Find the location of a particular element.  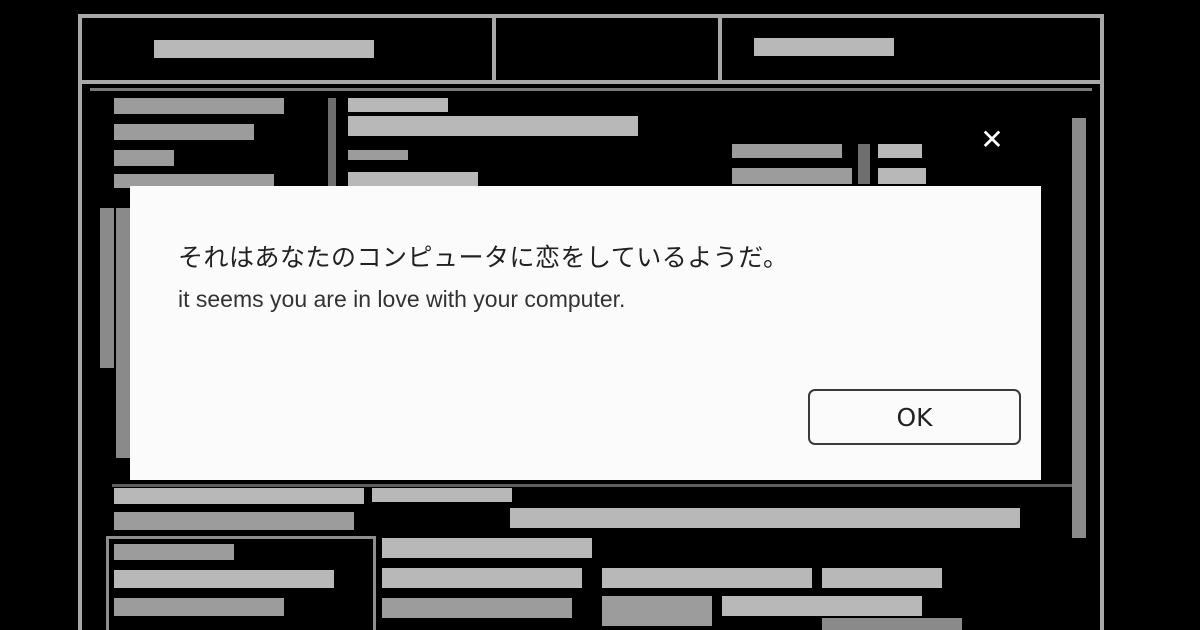

dialog-message-japanese: それはあなたのコンピュータに恋をしているようだ。 is located at coordinates (483, 257).